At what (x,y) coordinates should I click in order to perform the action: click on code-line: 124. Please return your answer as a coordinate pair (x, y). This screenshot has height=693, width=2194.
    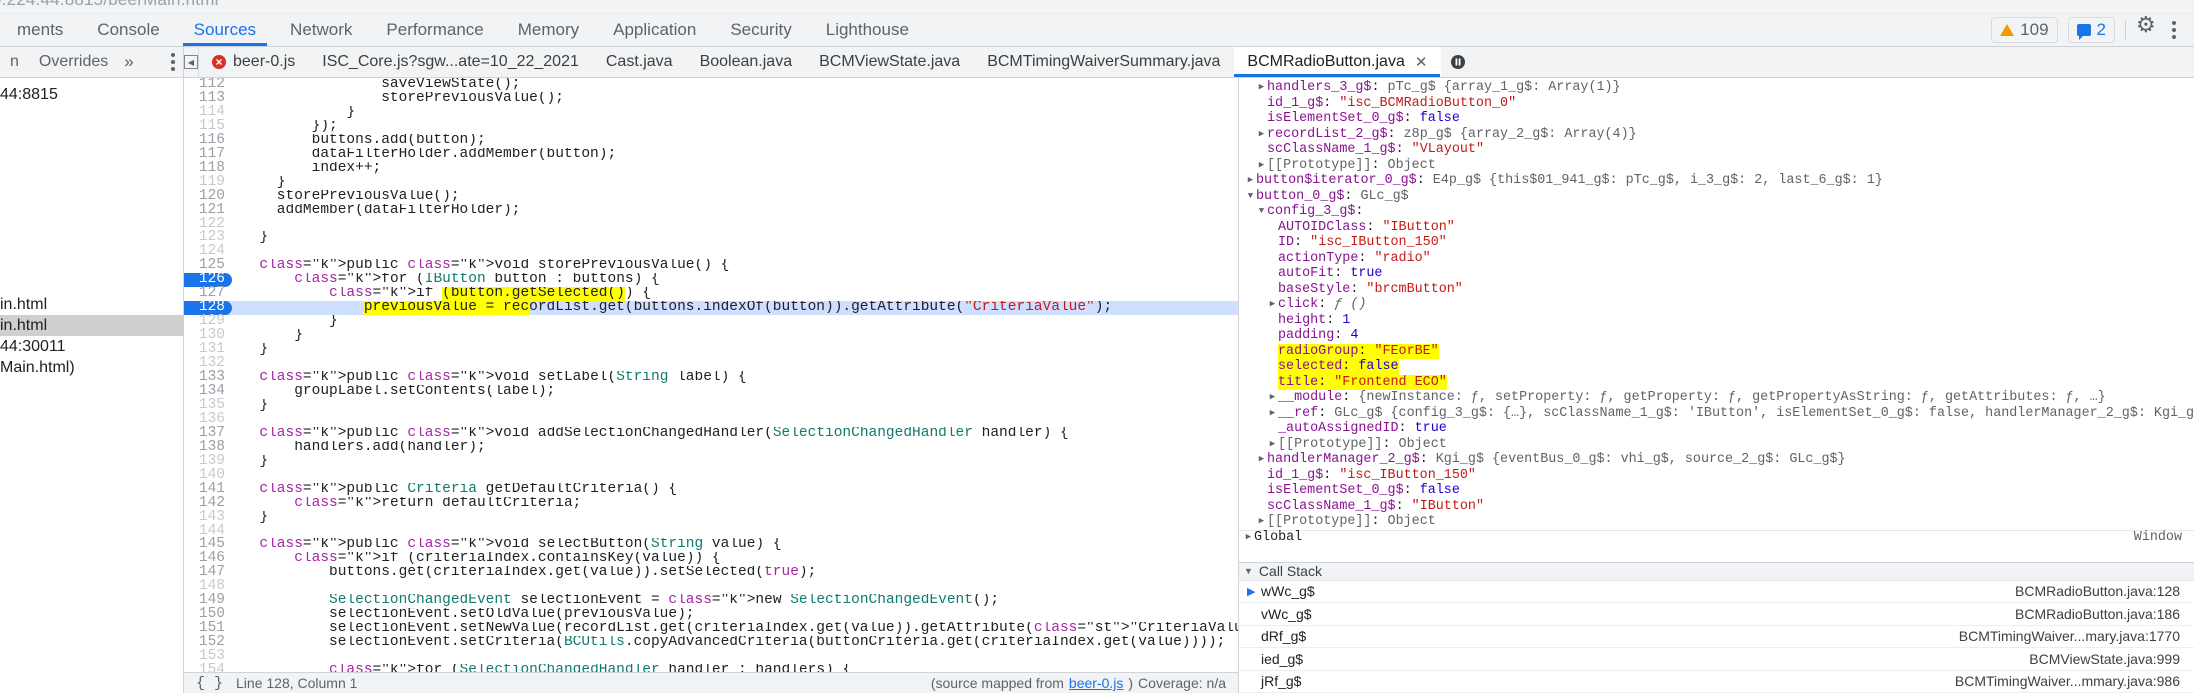
    Looking at the image, I should click on (711, 252).